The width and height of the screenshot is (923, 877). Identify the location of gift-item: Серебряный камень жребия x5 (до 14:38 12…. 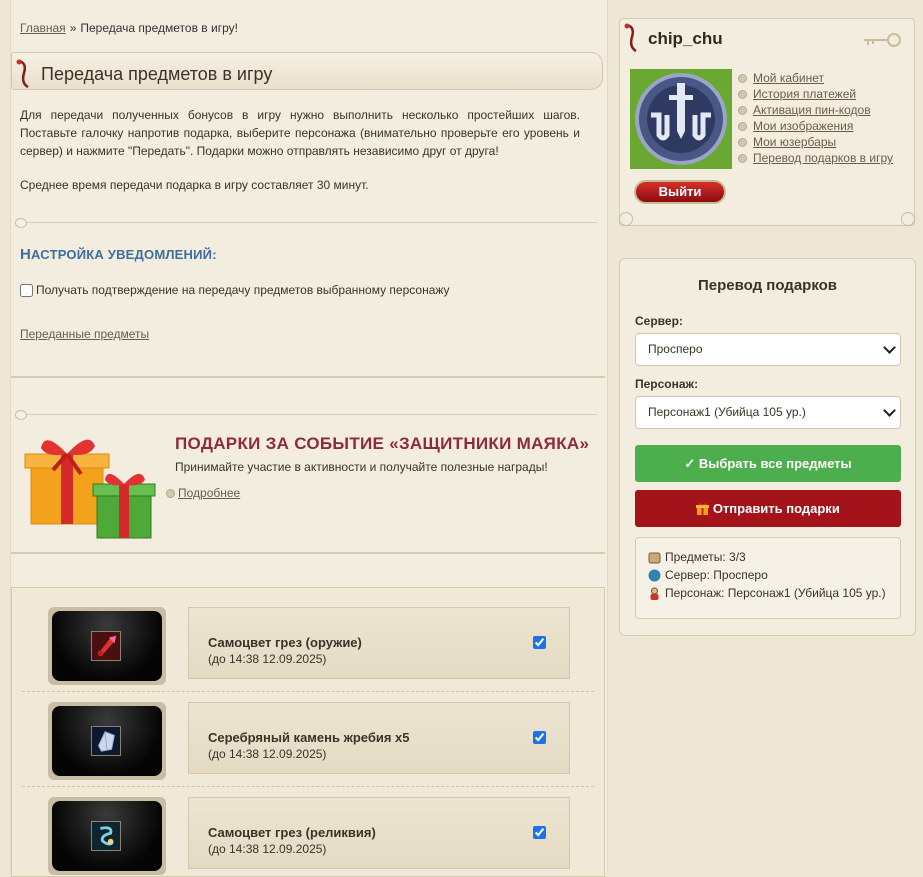
(322, 742).